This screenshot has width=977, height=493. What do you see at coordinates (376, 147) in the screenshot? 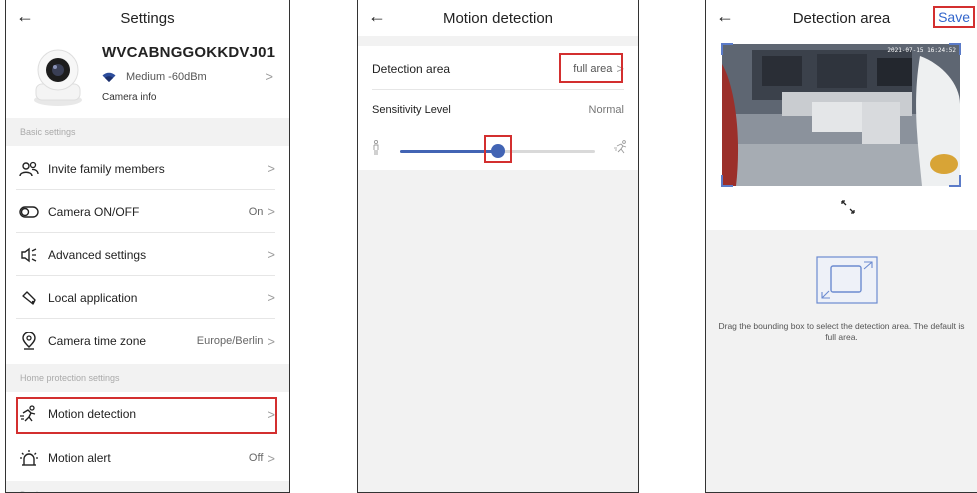
I see `standing-person-icon` at bounding box center [376, 147].